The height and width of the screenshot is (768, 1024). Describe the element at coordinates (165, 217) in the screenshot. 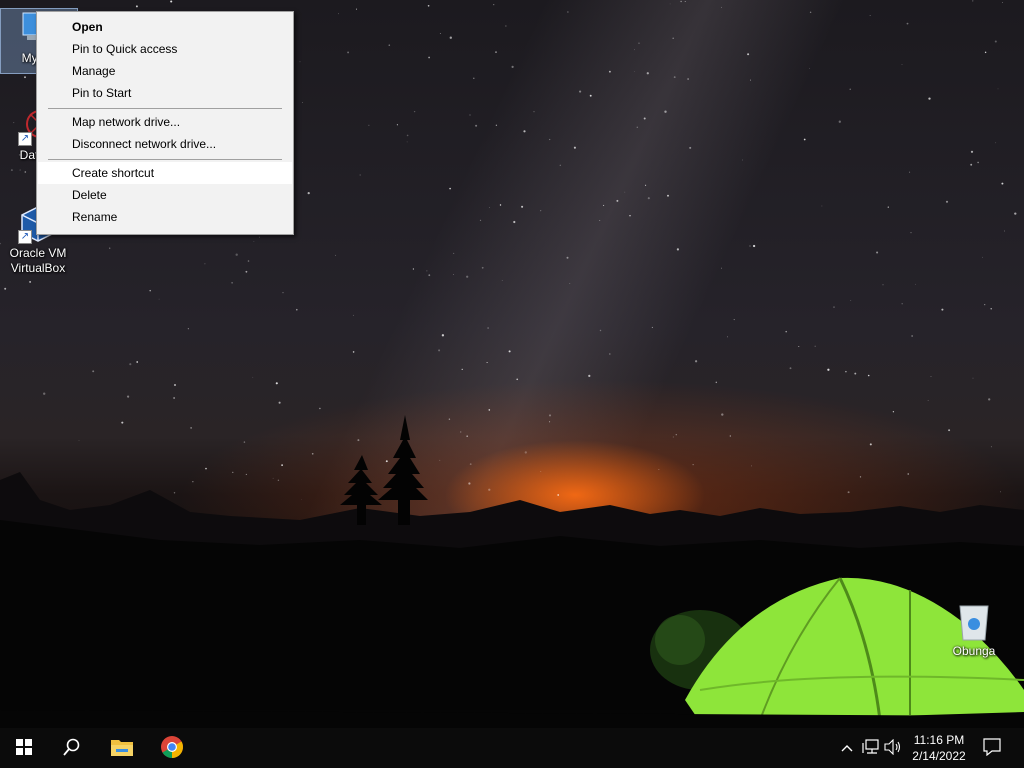

I see `menu-item-rename: Rename` at that location.